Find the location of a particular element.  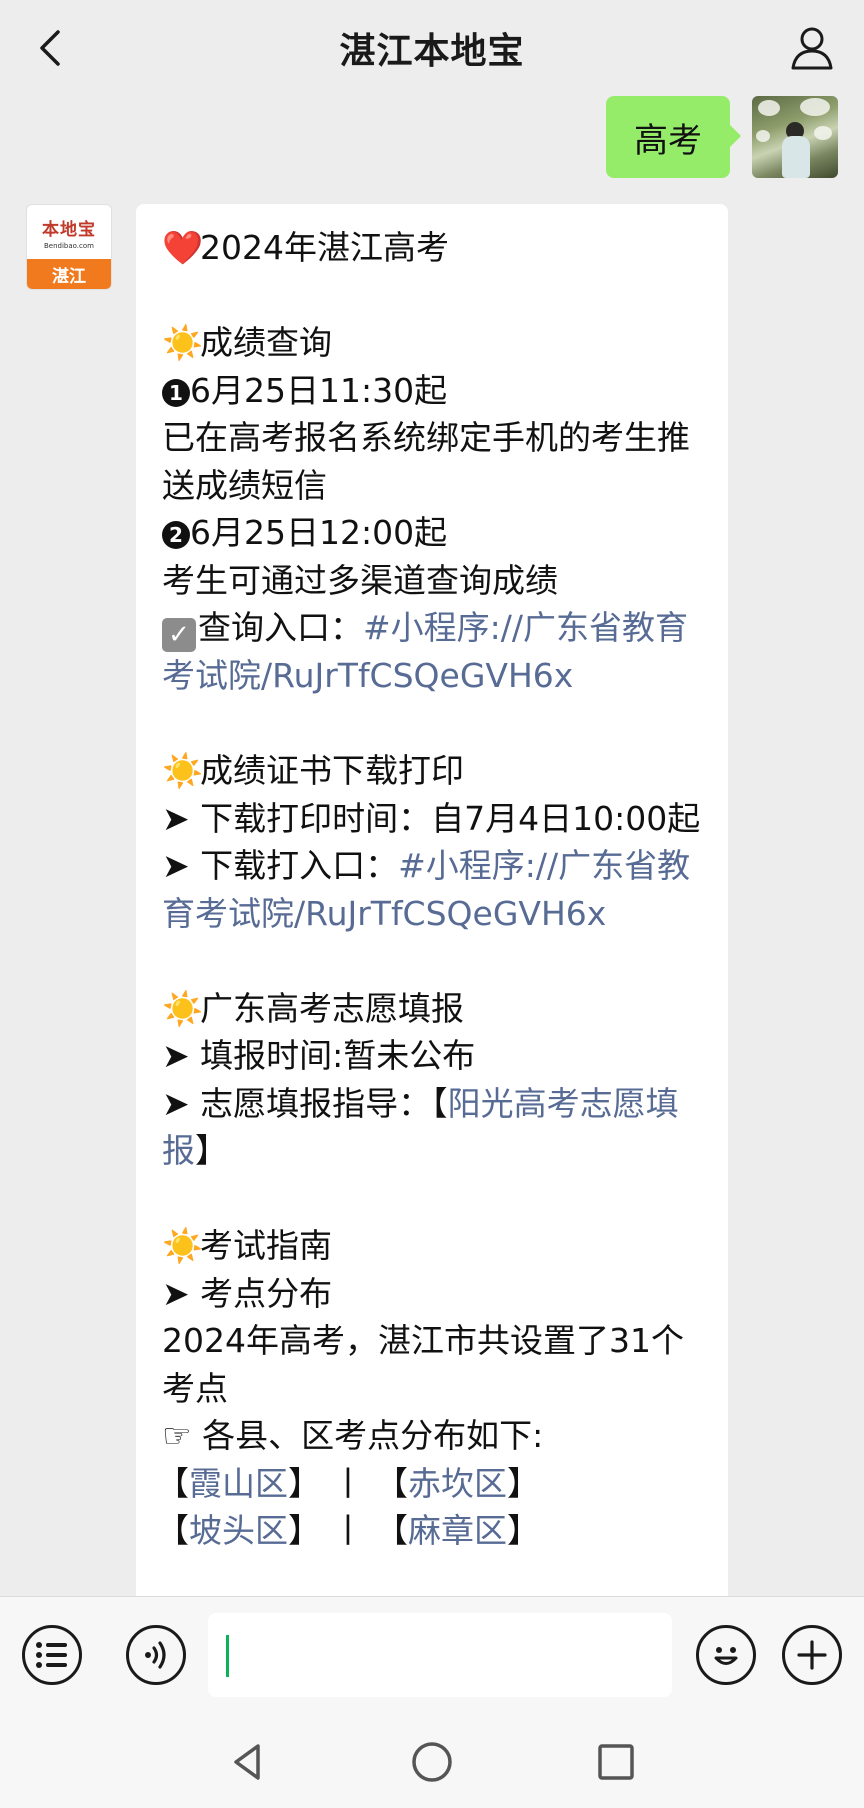

district-row: 【坡头区】 丨 【麻章区】 is located at coordinates (348, 1530).